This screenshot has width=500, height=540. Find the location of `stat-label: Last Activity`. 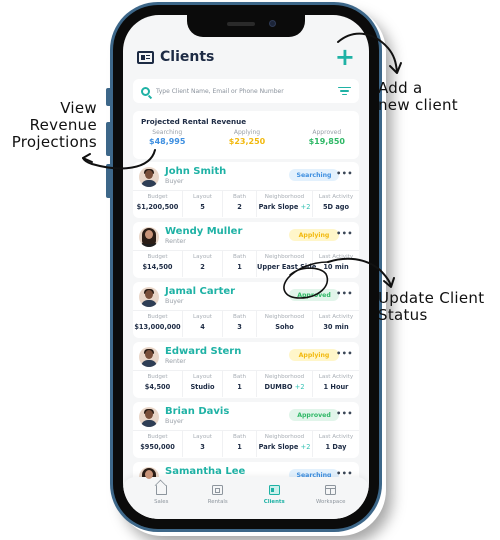

stat-label: Last Activity is located at coordinates (336, 197).